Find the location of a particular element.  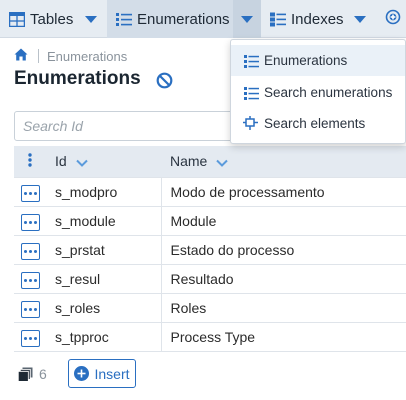

row-id: s_tpproc is located at coordinates (104, 337).